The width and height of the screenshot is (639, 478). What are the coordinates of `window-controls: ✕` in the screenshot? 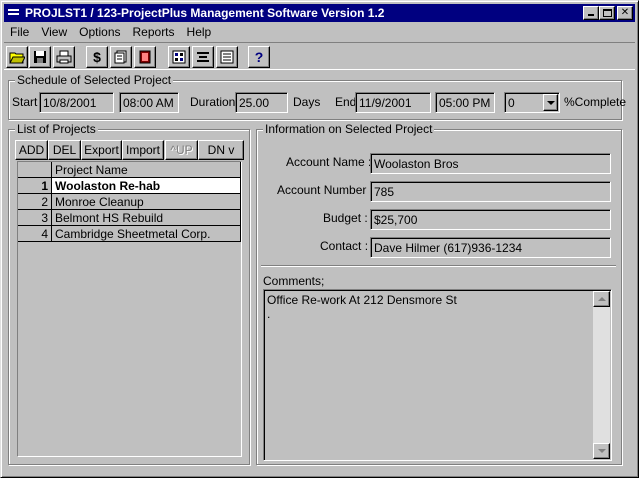 It's located at (608, 13).